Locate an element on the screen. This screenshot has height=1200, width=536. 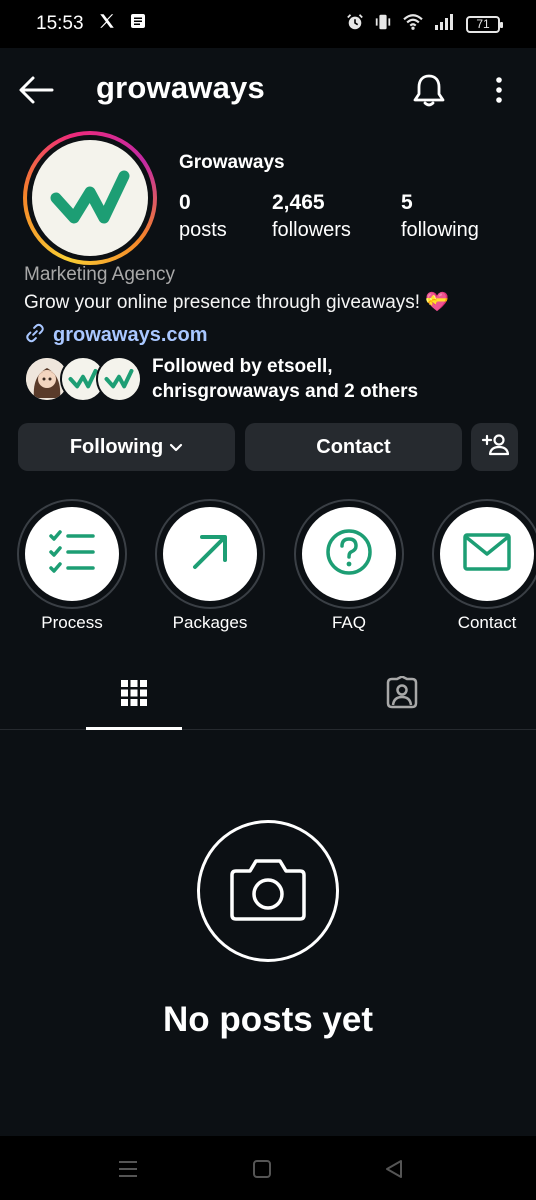
alarm-icon is located at coordinates (355, 24).